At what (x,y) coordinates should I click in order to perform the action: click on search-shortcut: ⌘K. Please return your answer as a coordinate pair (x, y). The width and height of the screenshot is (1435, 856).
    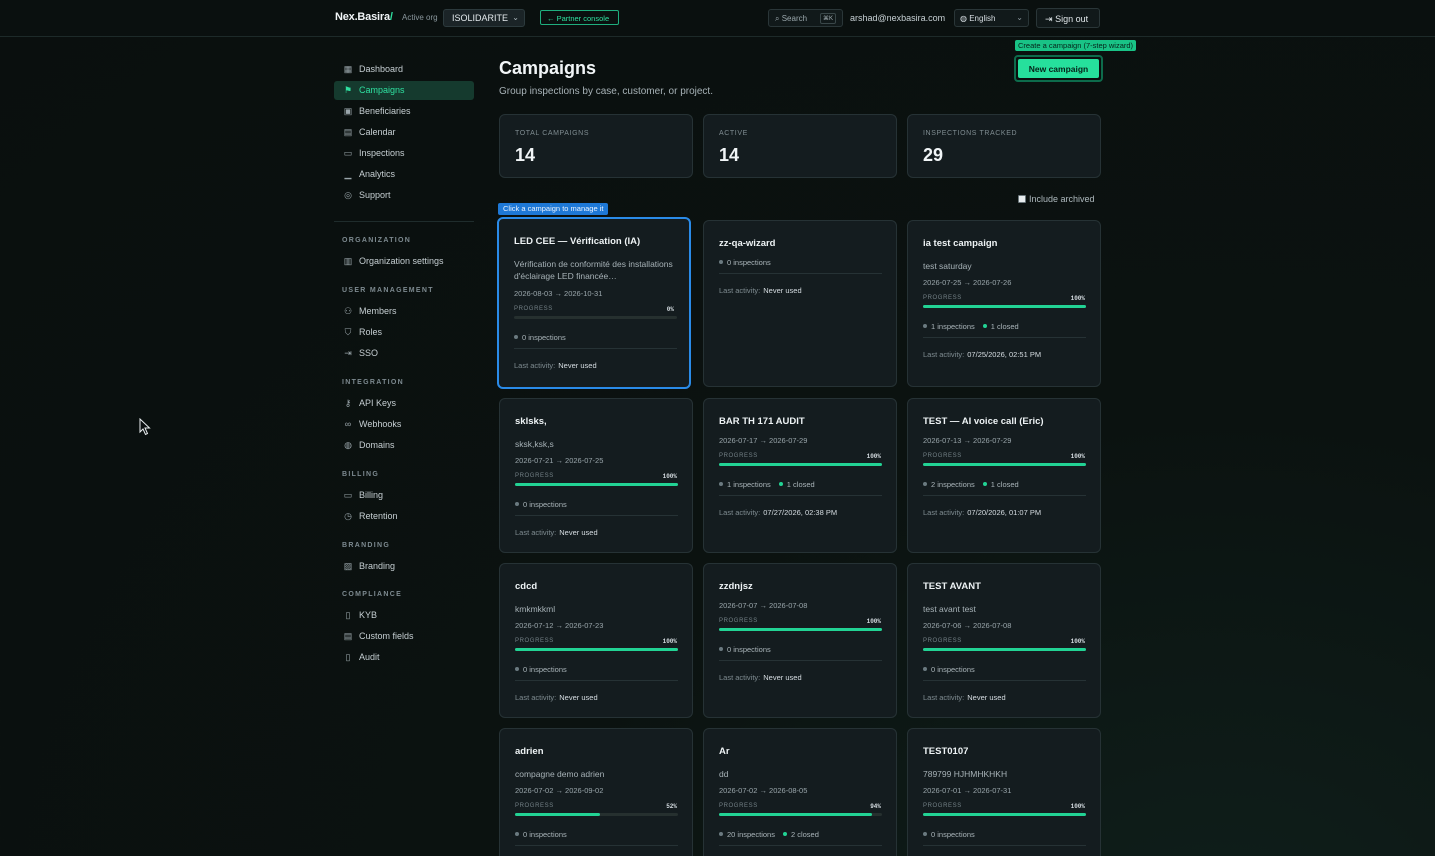
    Looking at the image, I should click on (827, 18).